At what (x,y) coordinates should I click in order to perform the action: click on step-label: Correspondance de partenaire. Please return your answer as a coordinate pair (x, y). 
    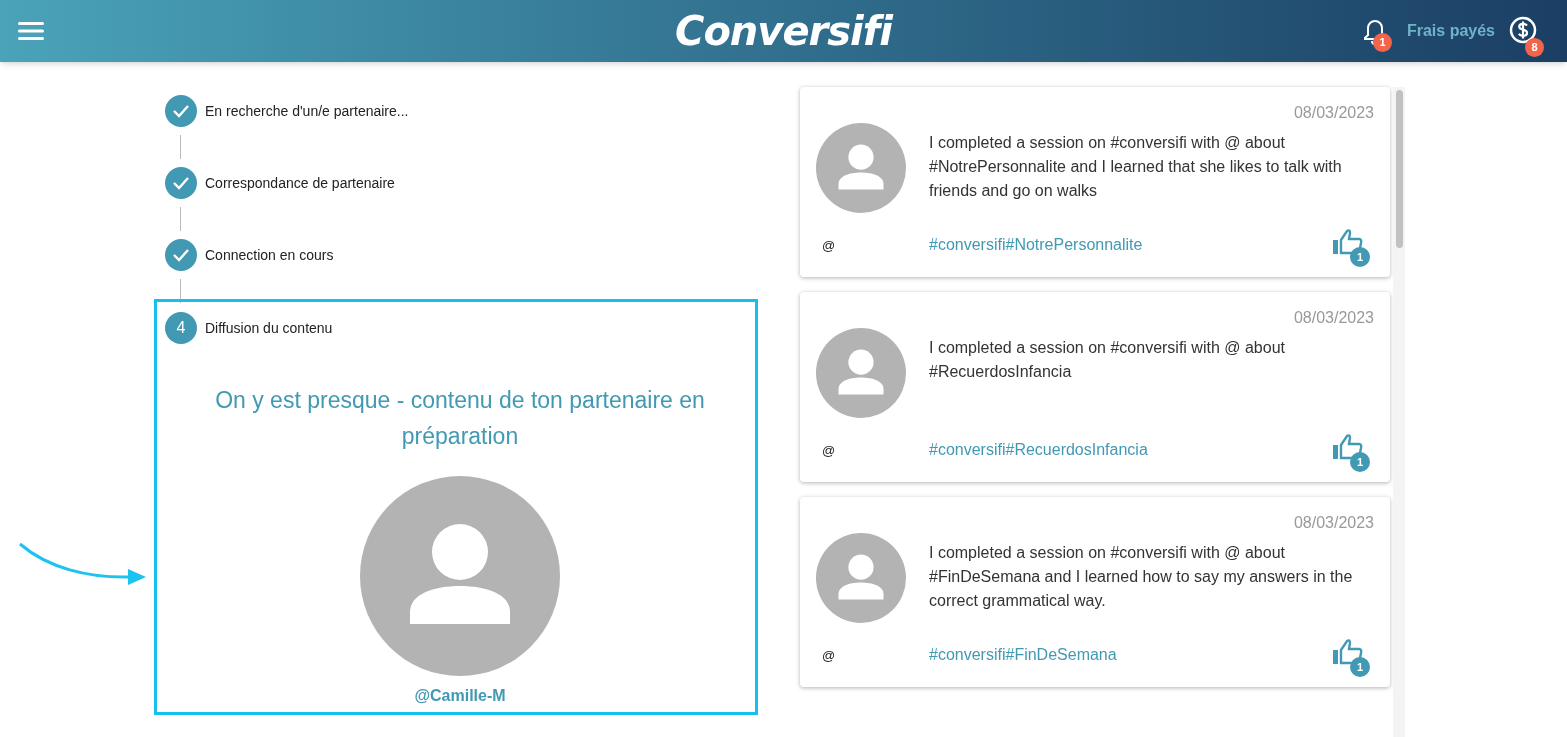
    Looking at the image, I should click on (300, 183).